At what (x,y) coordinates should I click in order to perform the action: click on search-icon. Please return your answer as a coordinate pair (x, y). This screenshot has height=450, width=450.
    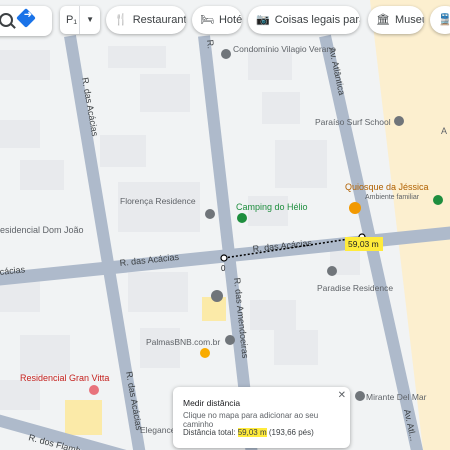
    Looking at the image, I should click on (6, 20).